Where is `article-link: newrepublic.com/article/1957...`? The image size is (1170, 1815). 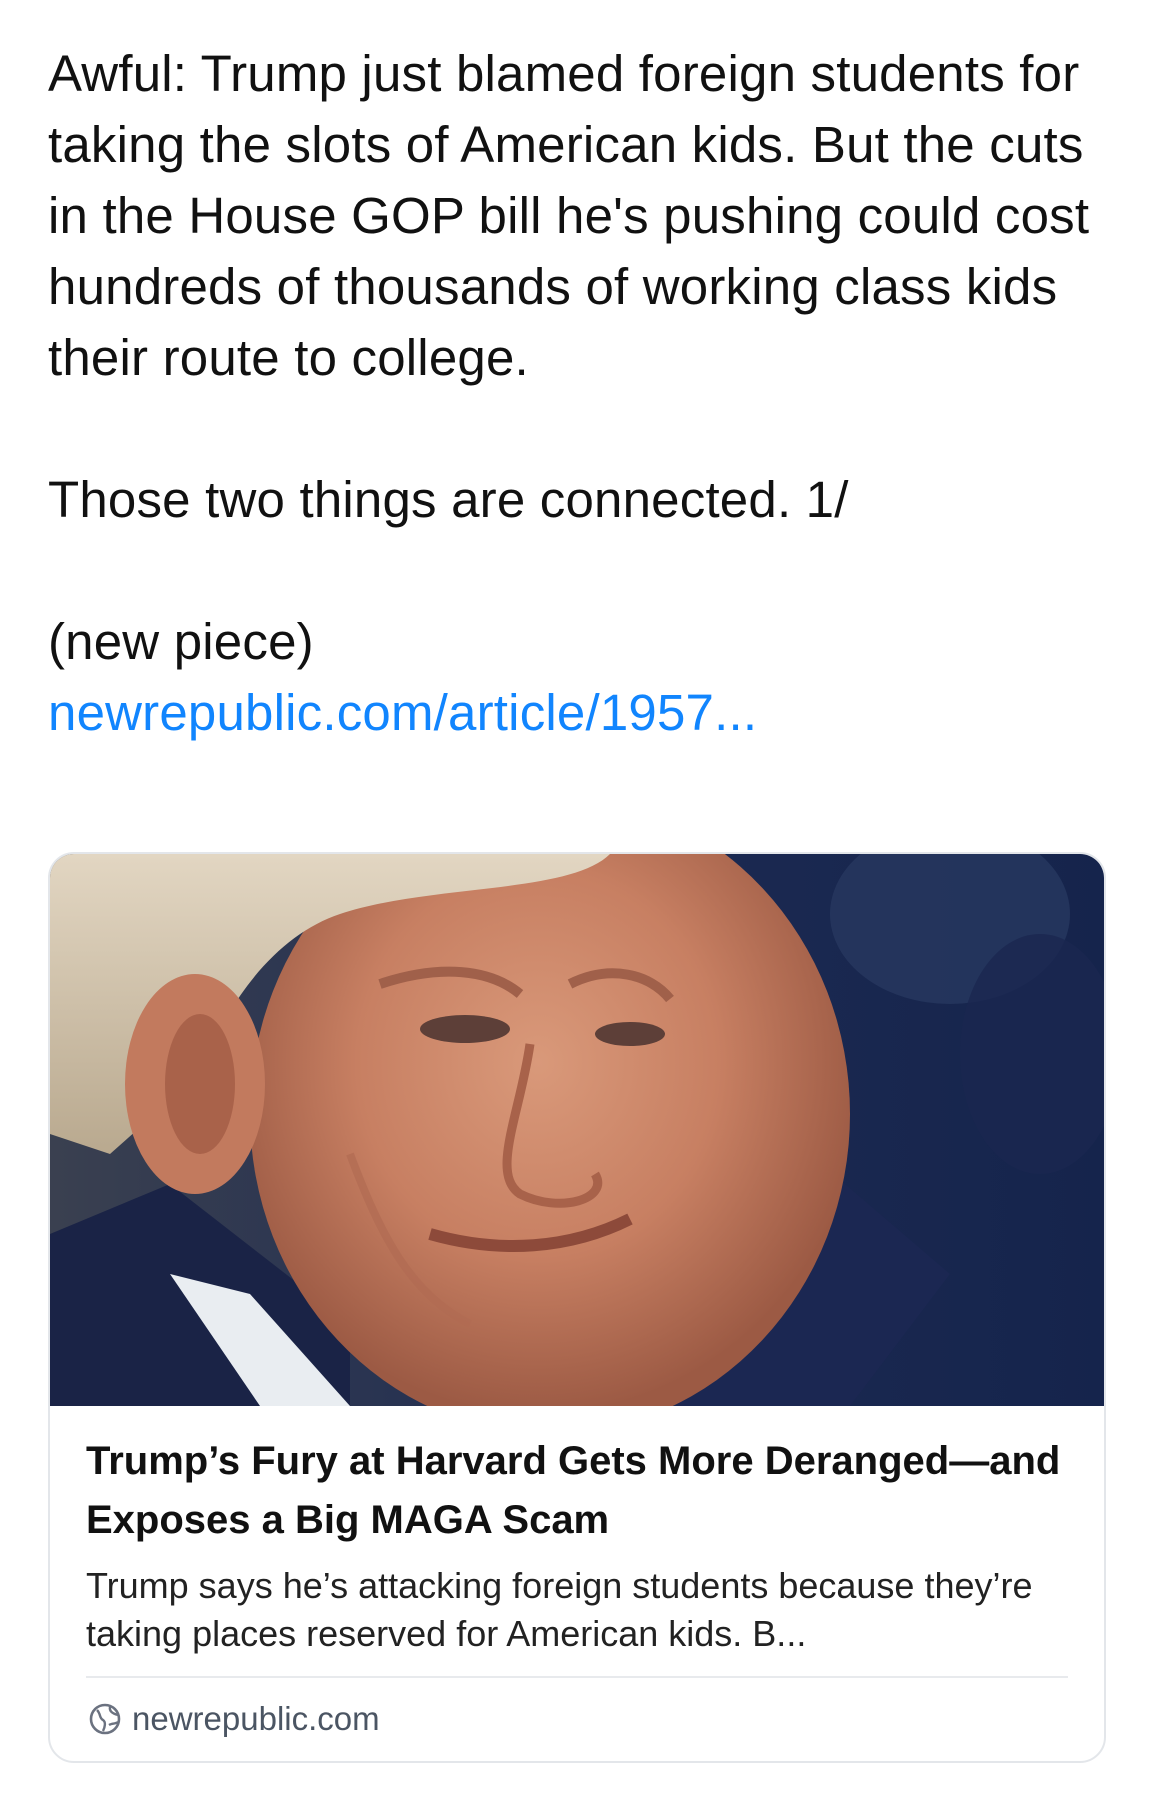 article-link: newrepublic.com/article/1957... is located at coordinates (588, 712).